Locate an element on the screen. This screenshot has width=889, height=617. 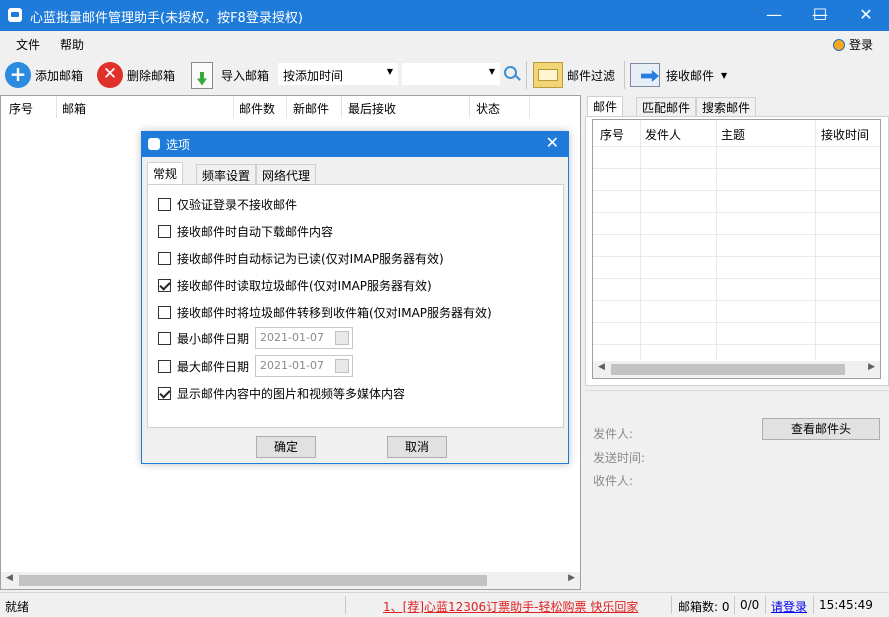
menu-help: 帮助 is located at coordinates (72, 44).